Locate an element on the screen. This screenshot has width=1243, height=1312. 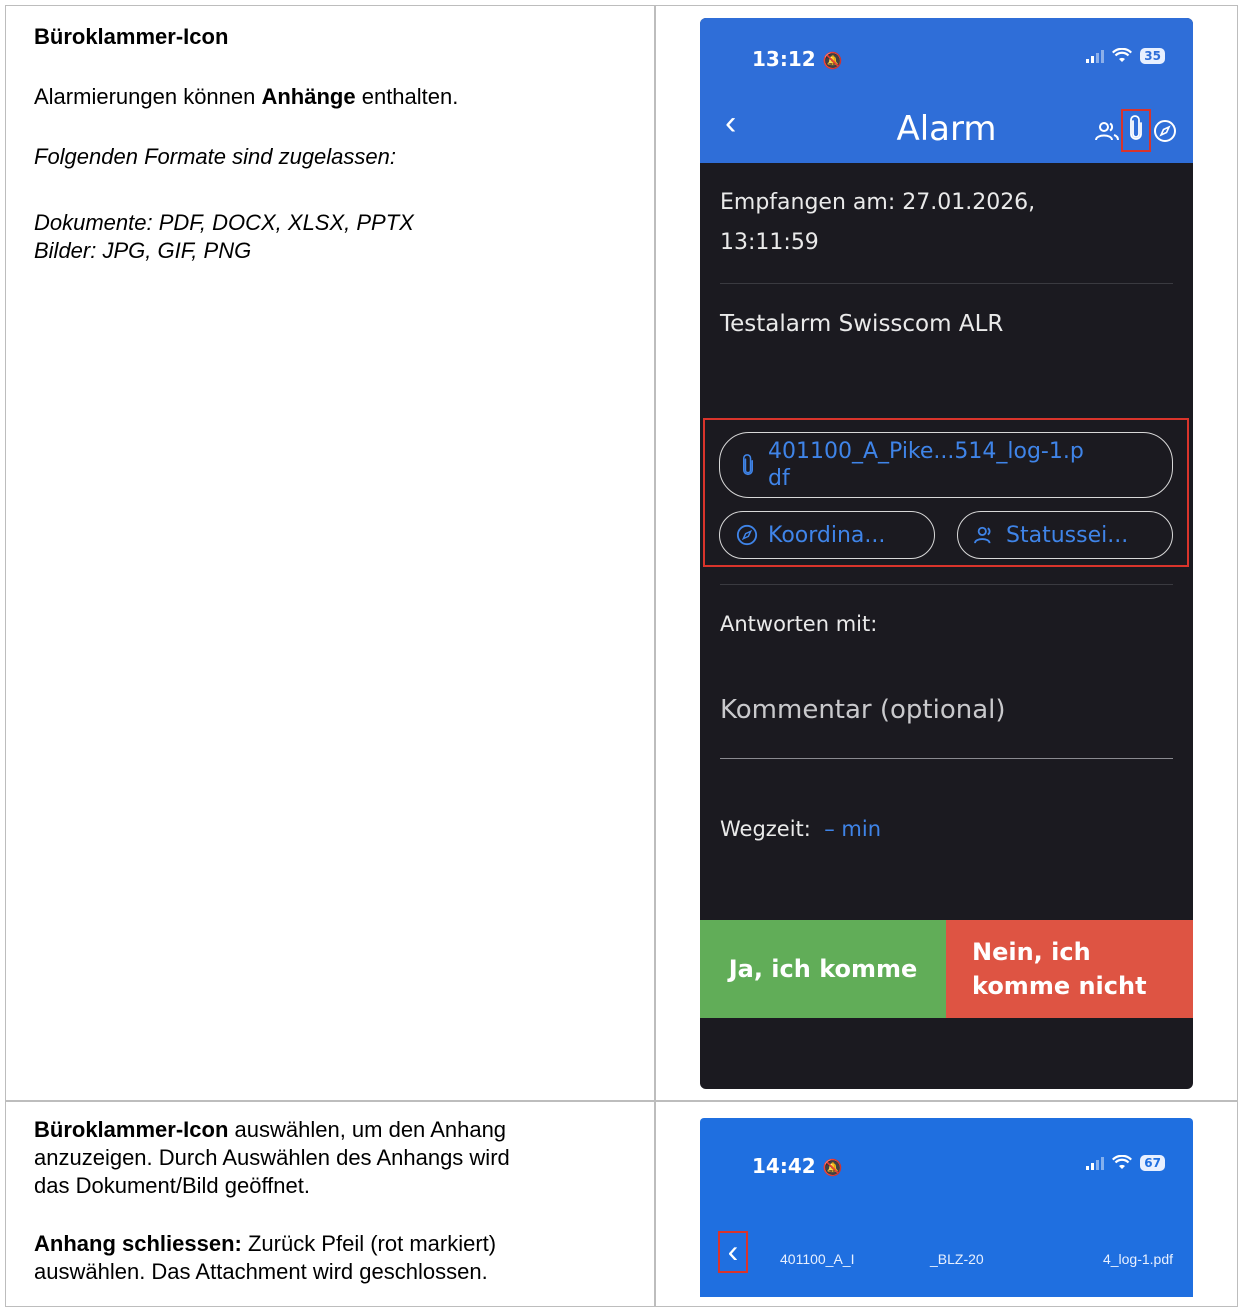
comment-input: Kommentar (optional) is located at coordinates (863, 710).